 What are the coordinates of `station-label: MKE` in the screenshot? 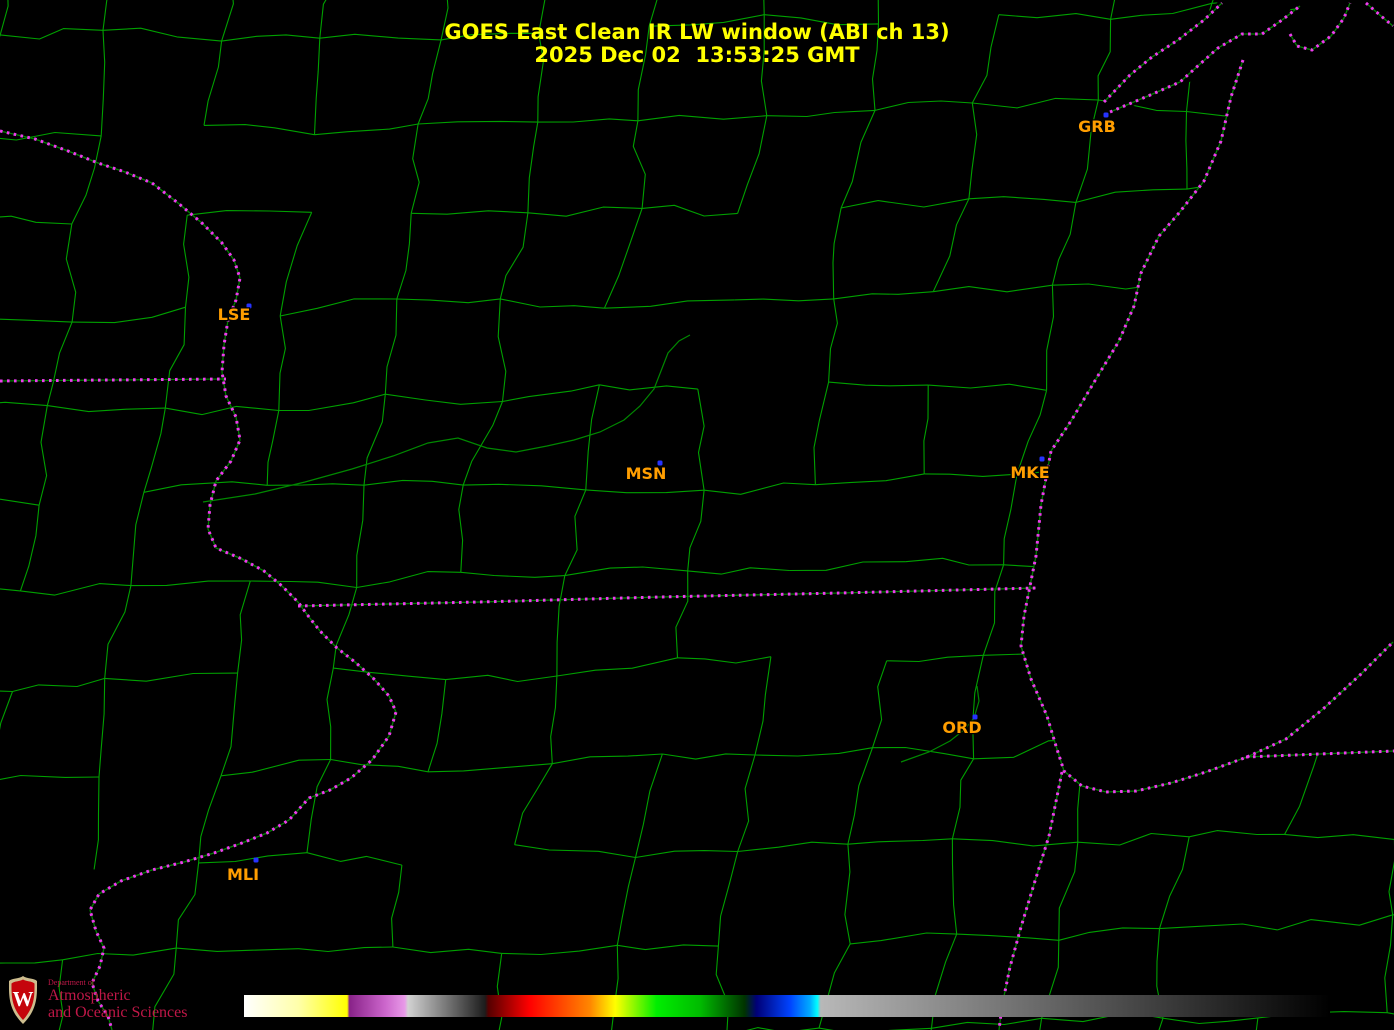 It's located at (1029, 472).